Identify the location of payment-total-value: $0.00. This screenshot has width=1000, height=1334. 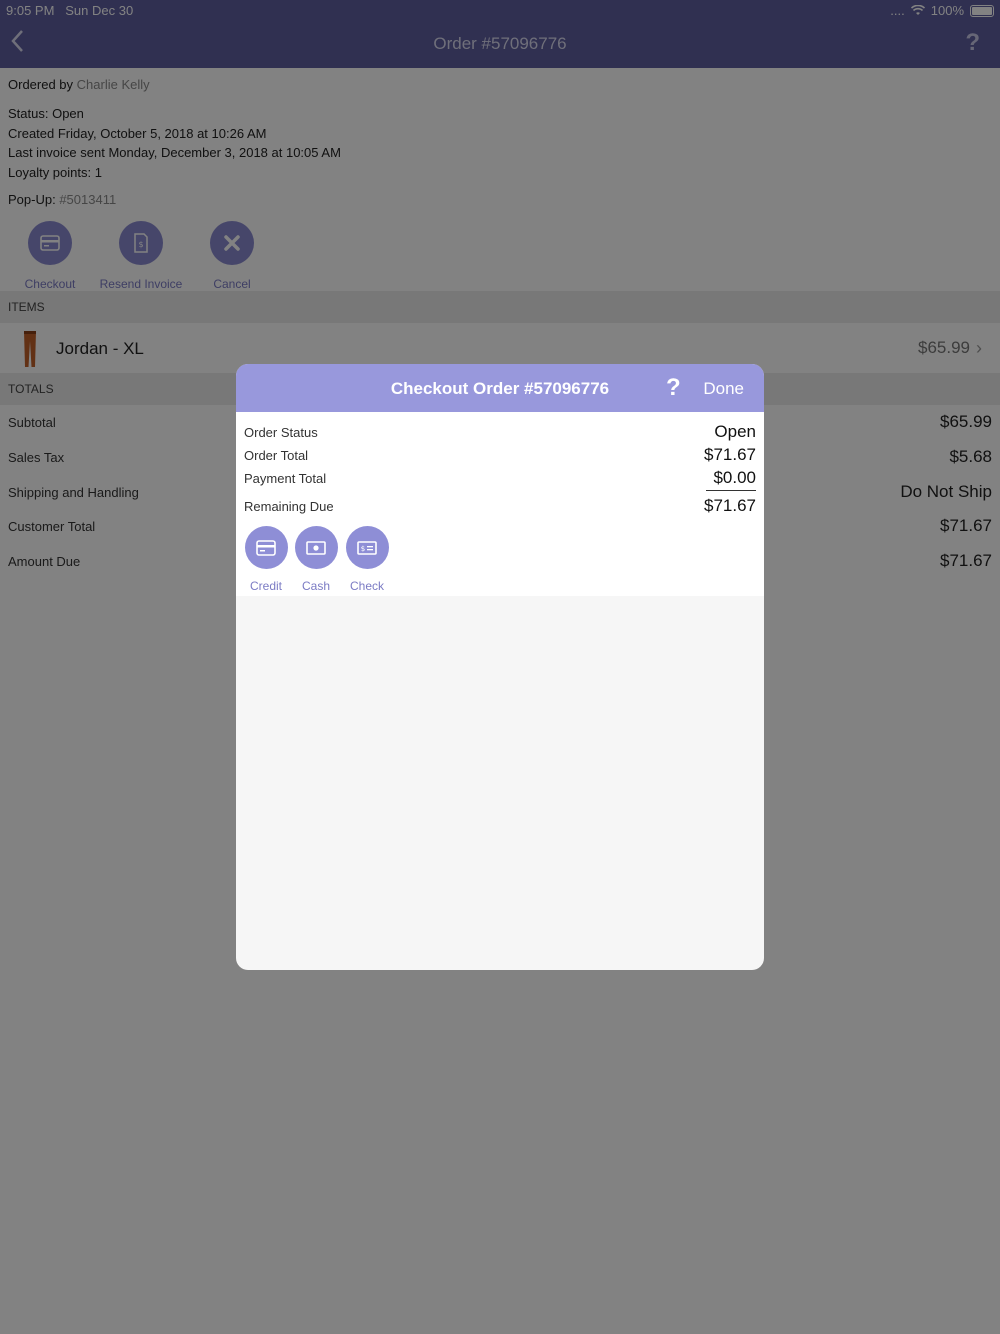
(734, 477).